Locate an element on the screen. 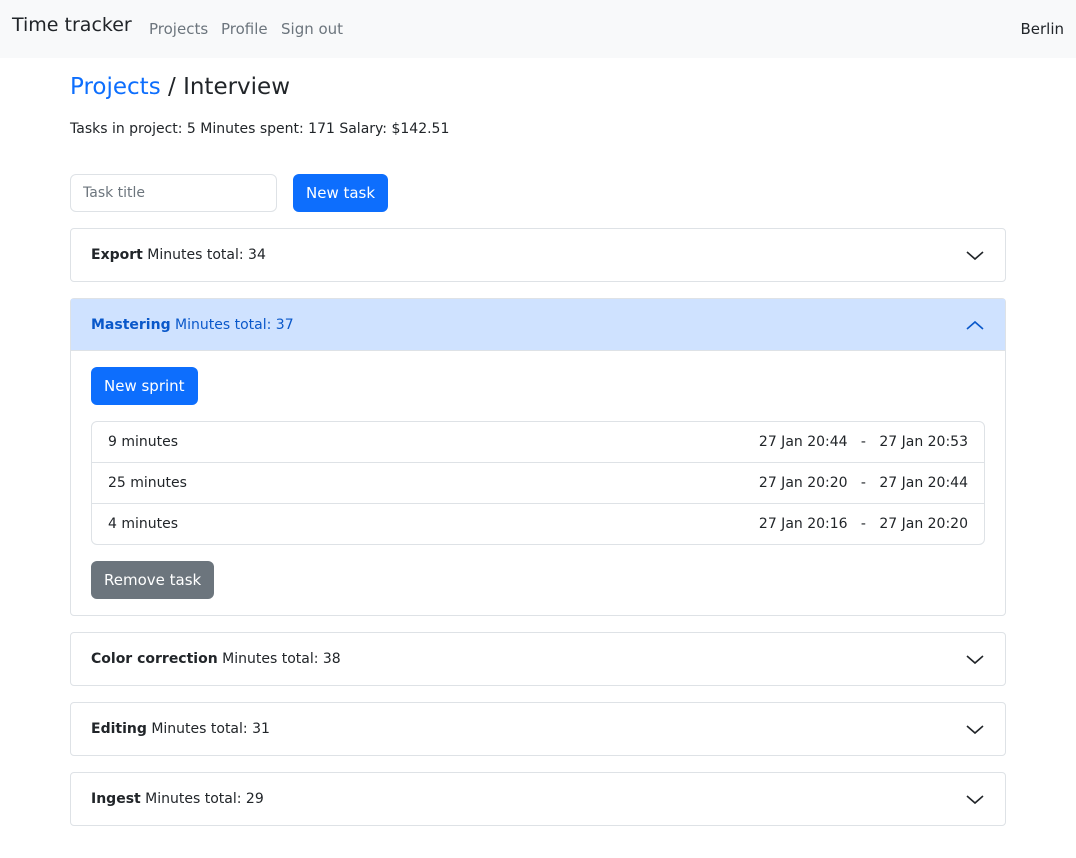  task-header-color-correction: Color correction Minutes total: 38 is located at coordinates (538, 659).